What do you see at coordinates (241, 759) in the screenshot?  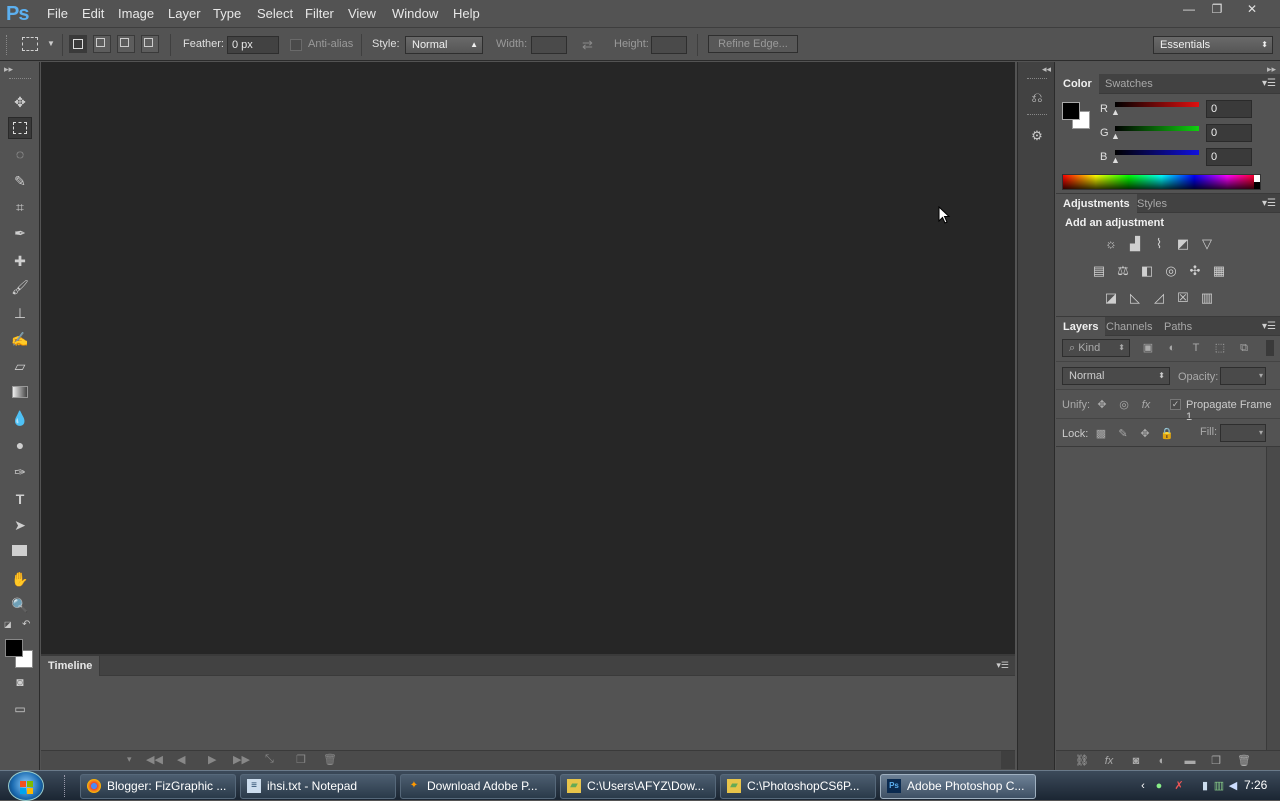 I see `next-frame-icon: ▶▶` at bounding box center [241, 759].